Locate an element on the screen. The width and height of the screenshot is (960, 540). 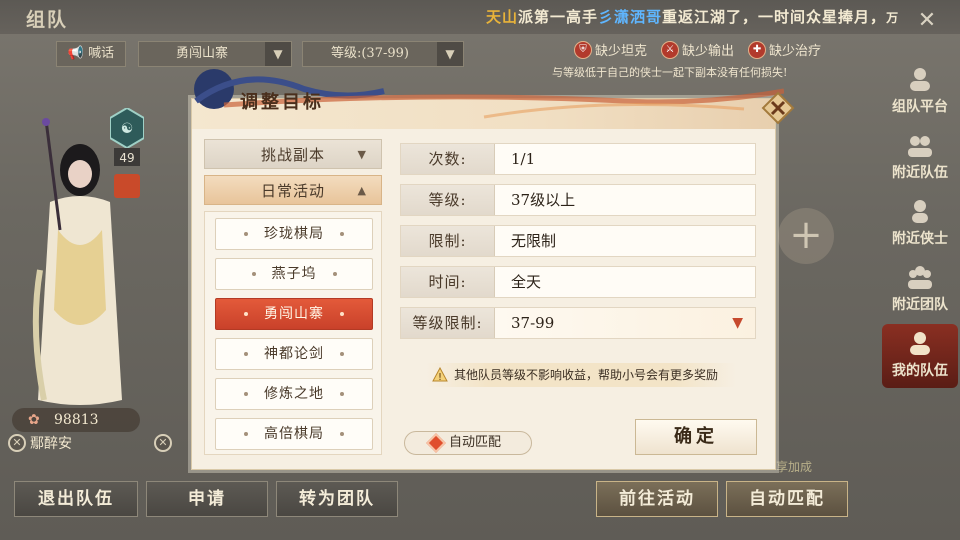
missing-healer-label: 缺少治疗 is located at coordinates (795, 51).